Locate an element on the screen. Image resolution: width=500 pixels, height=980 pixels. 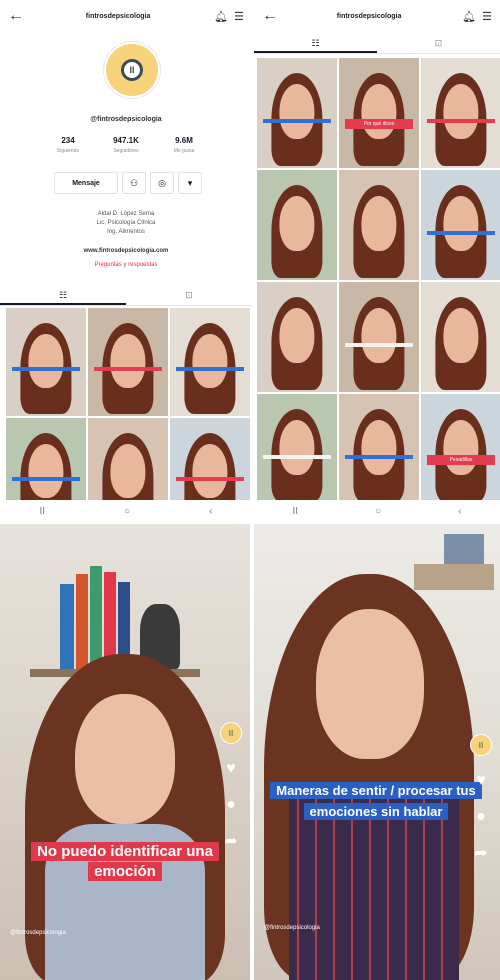
grid-title: fintrosdepsicologia is located at coordinates (369, 16).